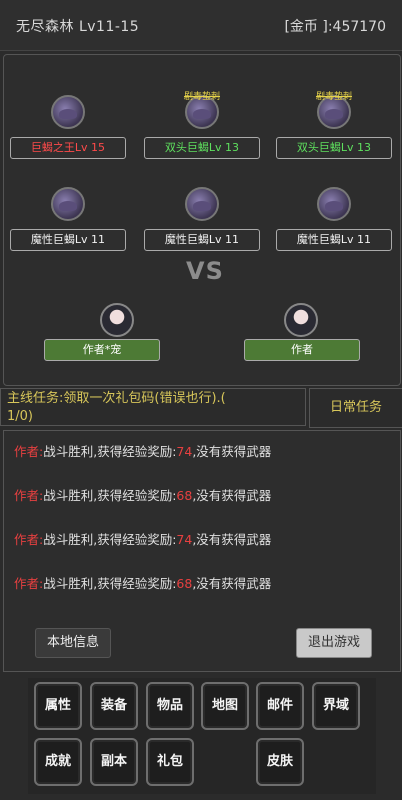 The width and height of the screenshot is (402, 800). I want to click on enemy-name: 巨蝎之王Lv 15, so click(68, 148).